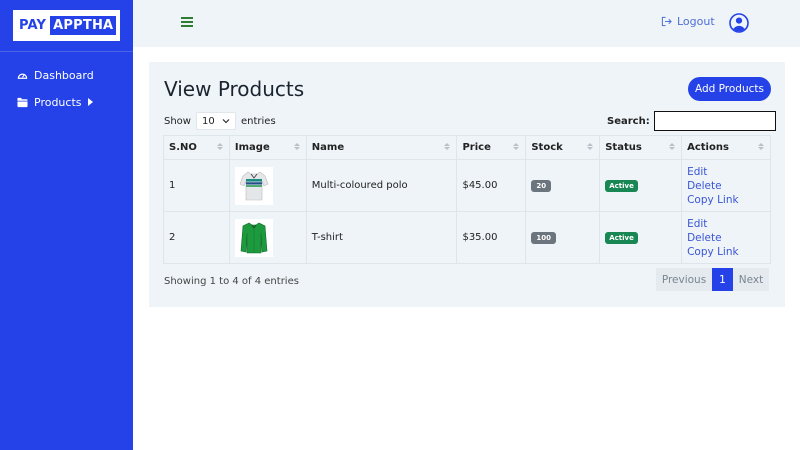  Describe the element at coordinates (628, 121) in the screenshot. I see `search-label: Search:` at that location.